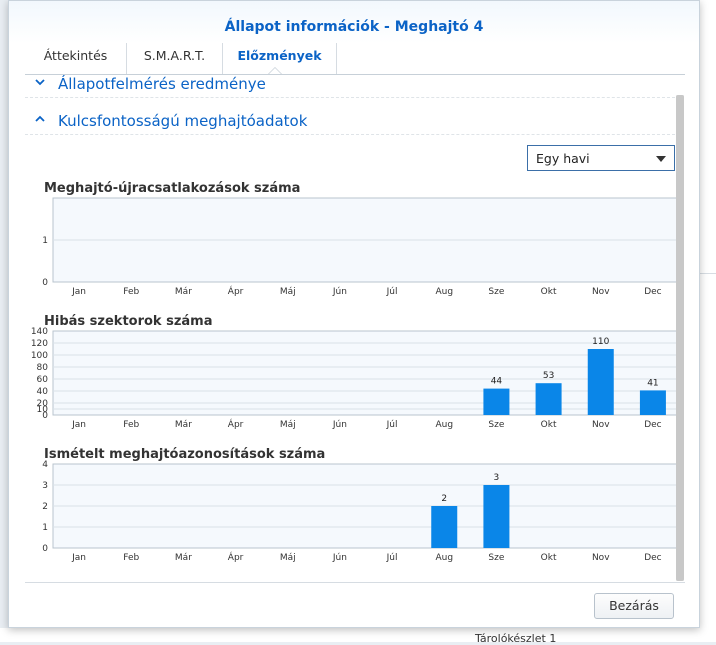  I want to click on dialog-title: Állapot információk - Meghajtó 4, so click(354, 27).